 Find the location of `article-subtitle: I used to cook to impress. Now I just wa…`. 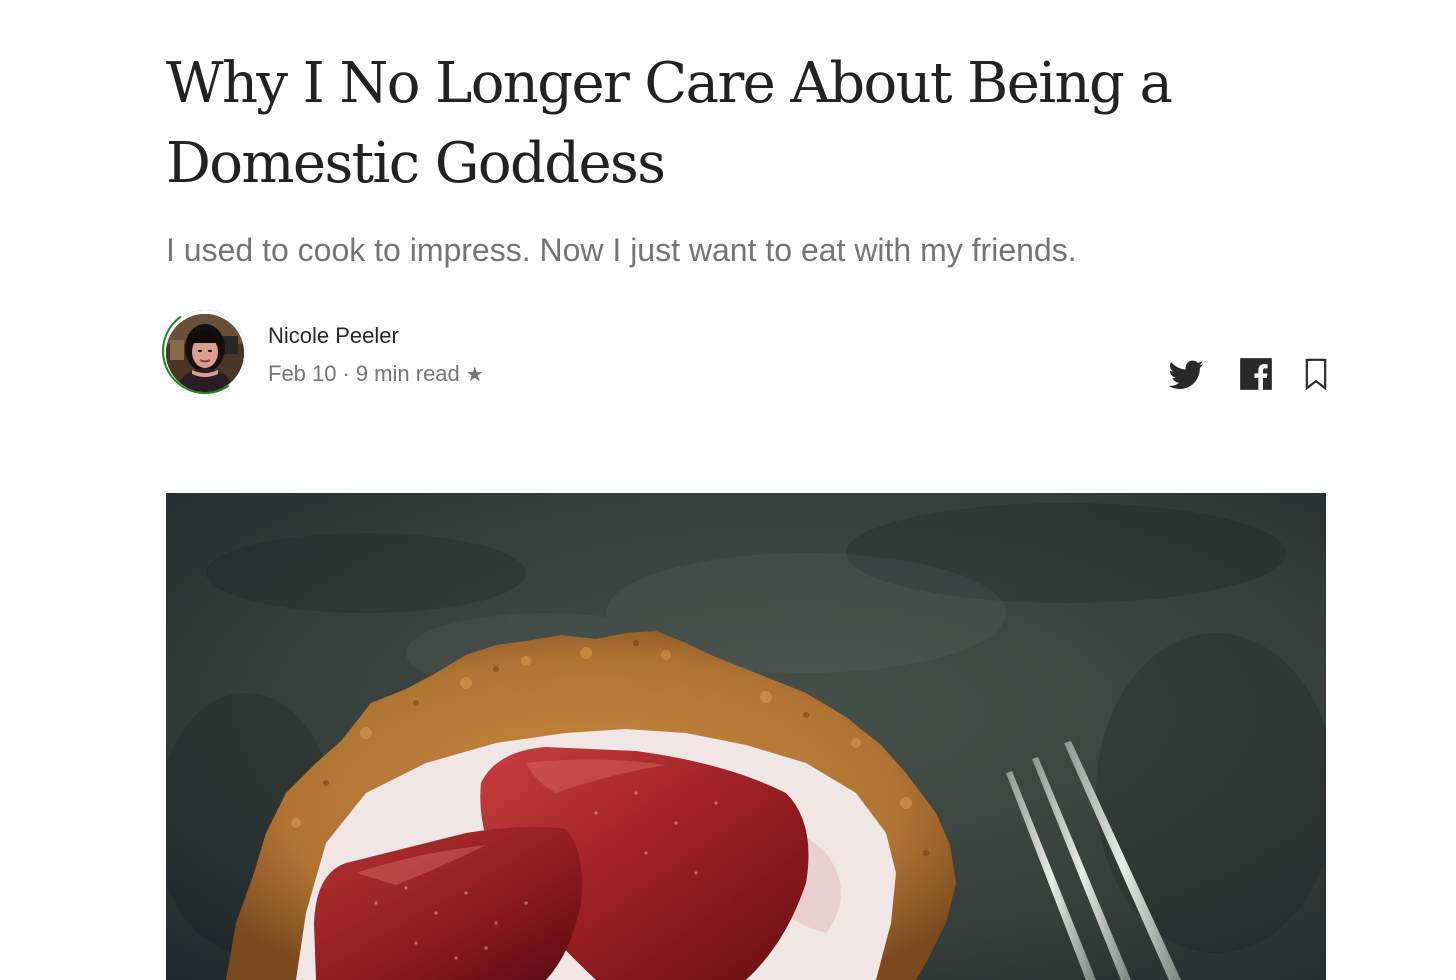

article-subtitle: I used to cook to impress. Now I just wa… is located at coordinates (621, 250).